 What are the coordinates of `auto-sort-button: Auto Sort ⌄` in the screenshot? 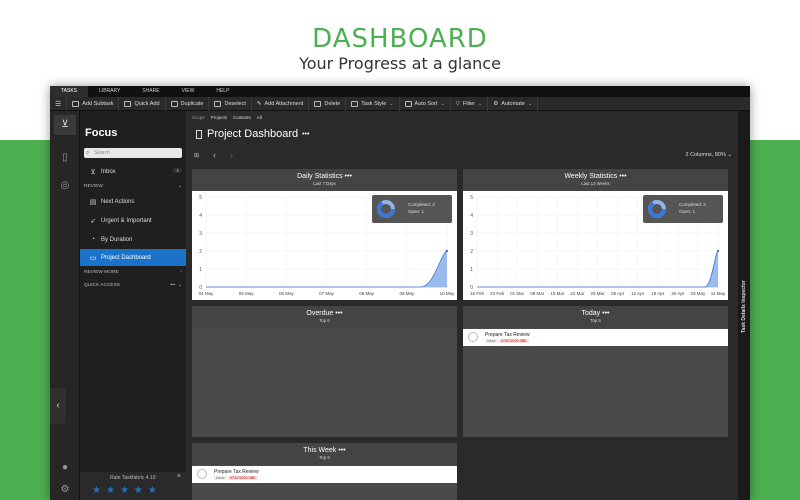 It's located at (425, 103).